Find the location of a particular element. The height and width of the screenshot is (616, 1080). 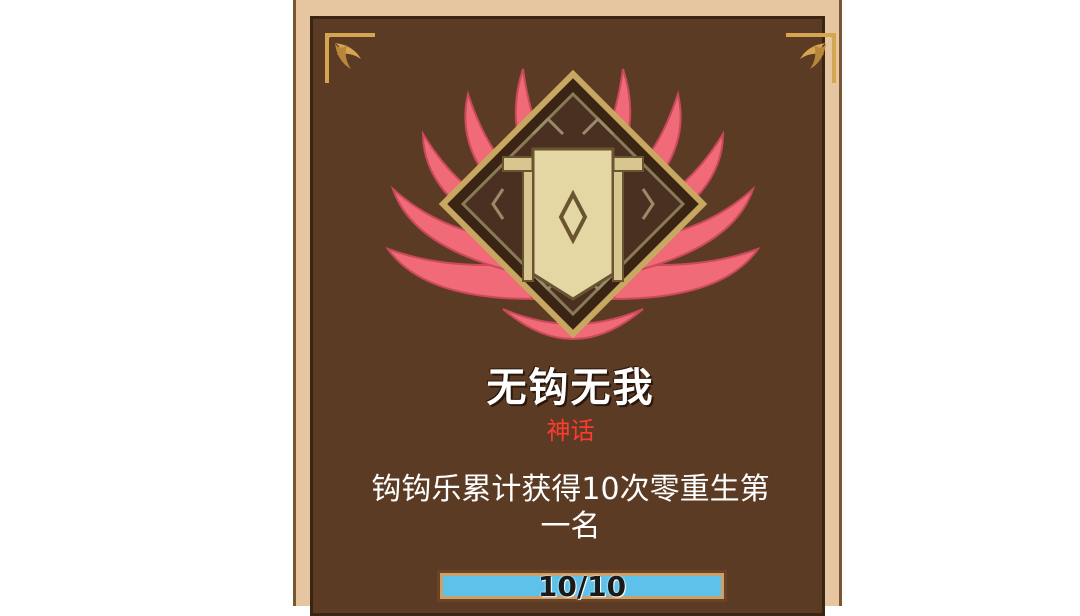

achievement-title: 无钩无我 is located at coordinates (570, 388).